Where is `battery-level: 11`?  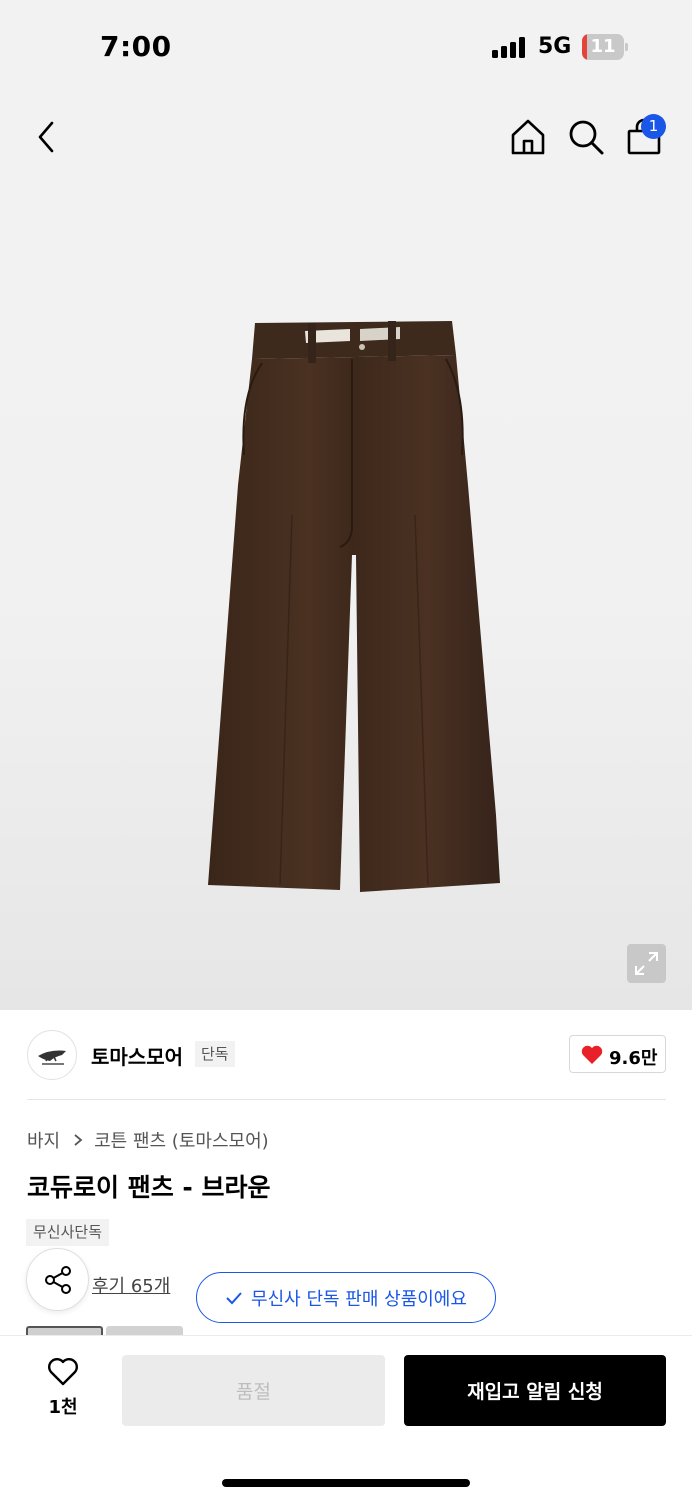
battery-level: 11 is located at coordinates (603, 46).